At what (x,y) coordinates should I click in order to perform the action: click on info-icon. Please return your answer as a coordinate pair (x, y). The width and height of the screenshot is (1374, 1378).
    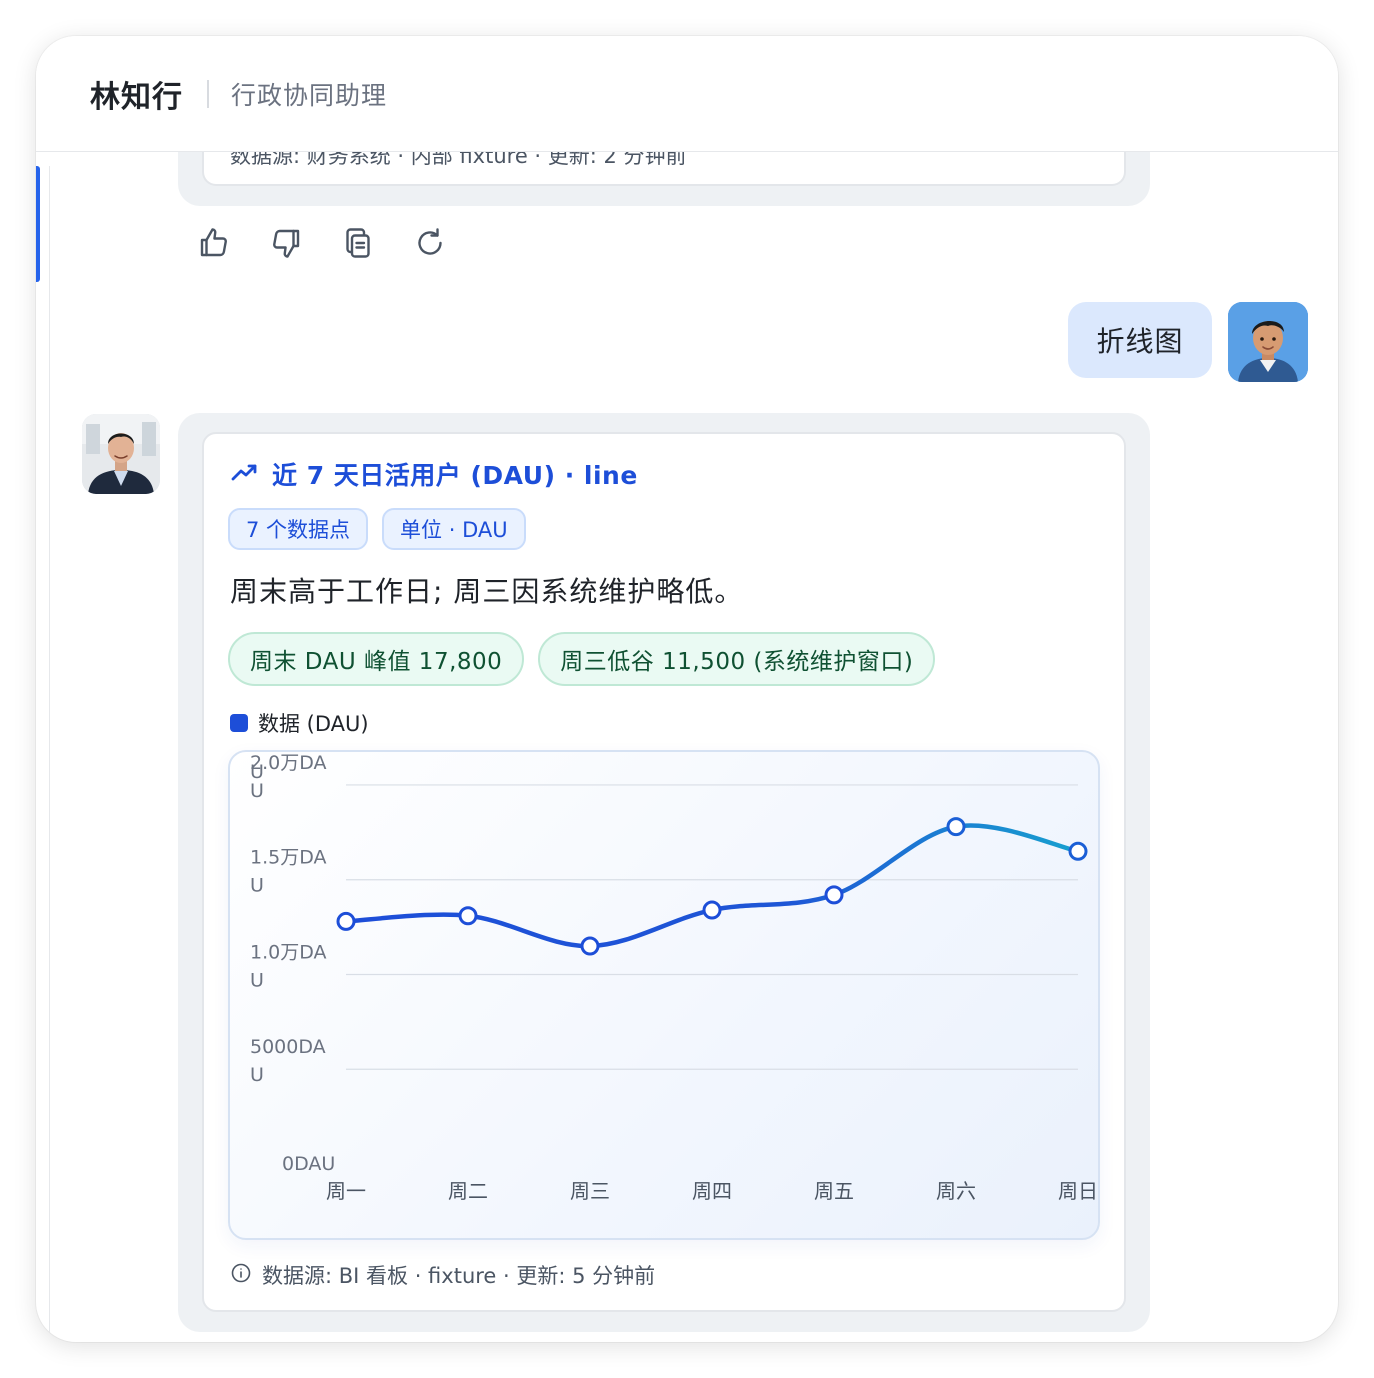
    Looking at the image, I should click on (241, 1275).